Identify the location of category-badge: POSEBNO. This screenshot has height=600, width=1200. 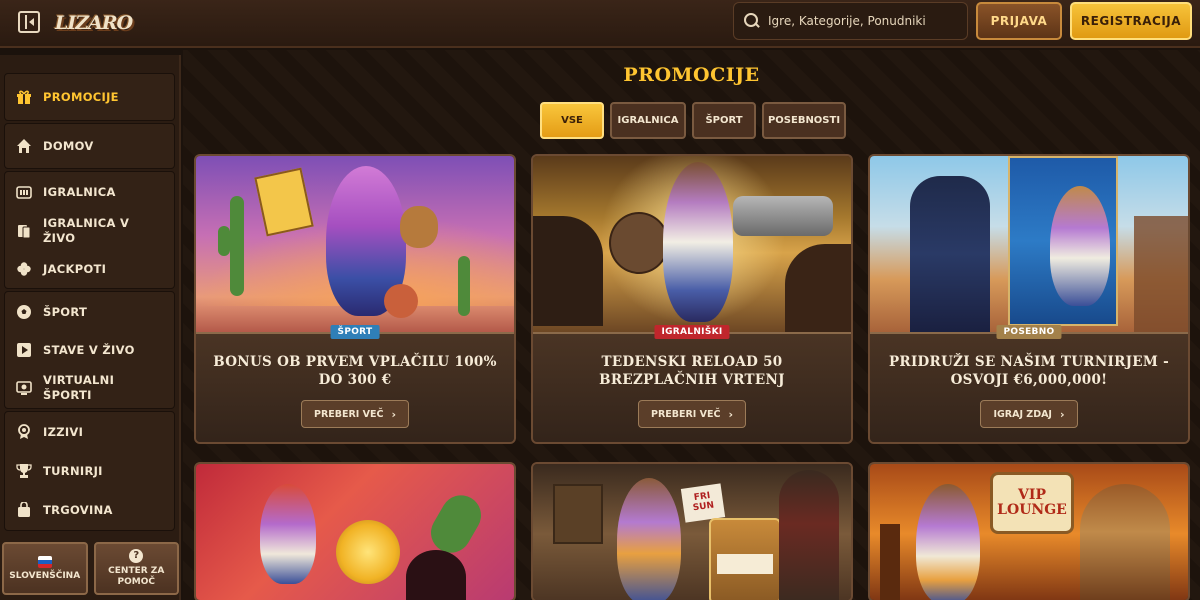
(1029, 332).